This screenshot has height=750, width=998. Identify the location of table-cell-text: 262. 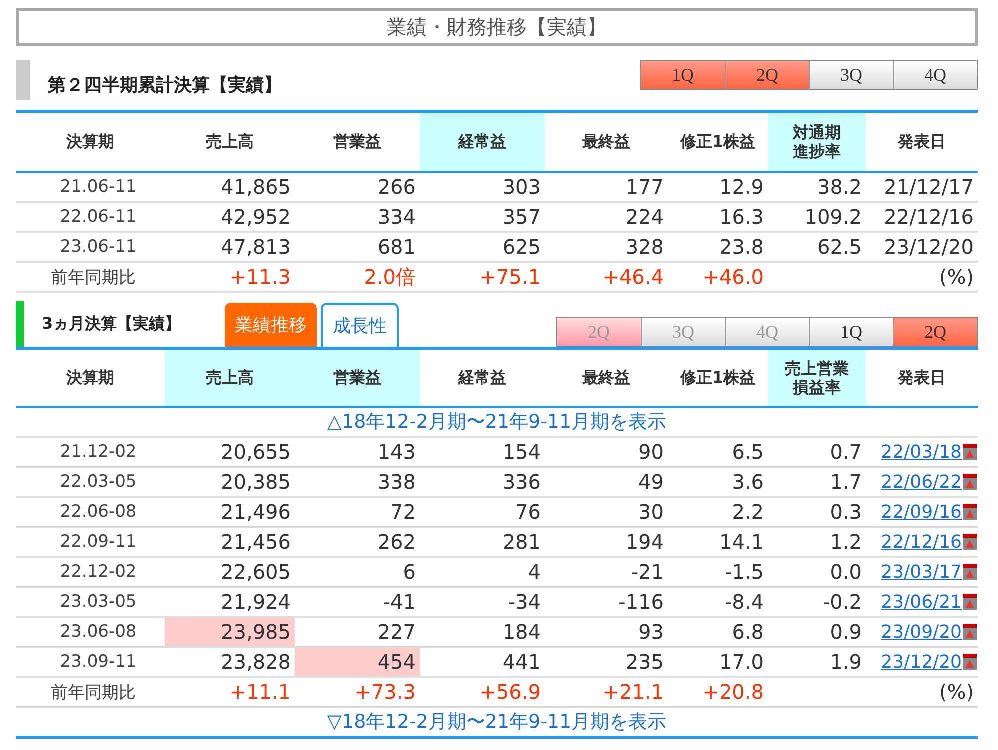
(396, 542).